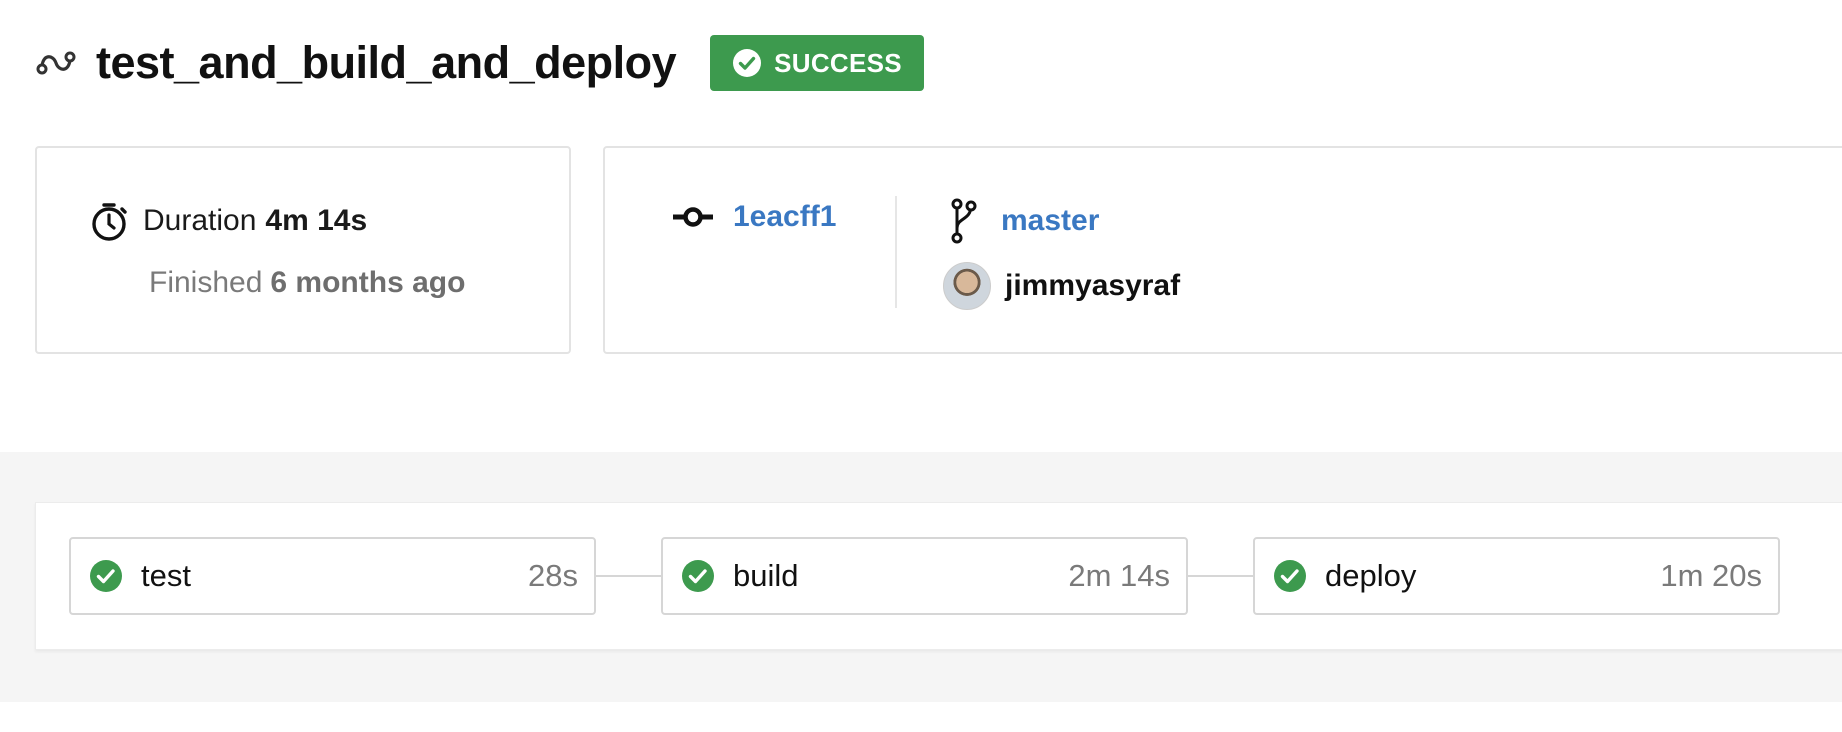  I want to click on stage-duration: 28s, so click(553, 575).